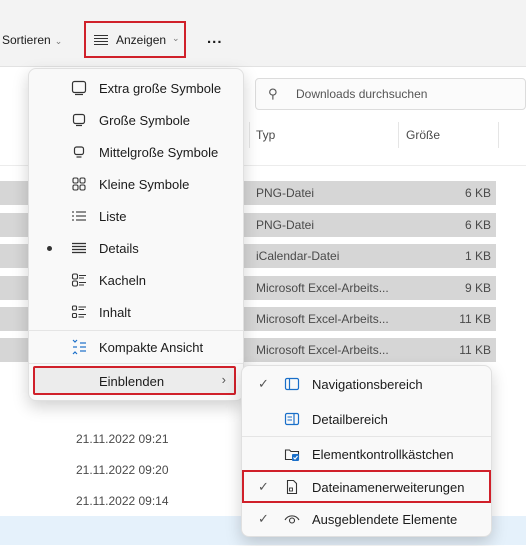 The width and height of the screenshot is (526, 546). What do you see at coordinates (78, 280) in the screenshot?
I see `tiles-icon` at bounding box center [78, 280].